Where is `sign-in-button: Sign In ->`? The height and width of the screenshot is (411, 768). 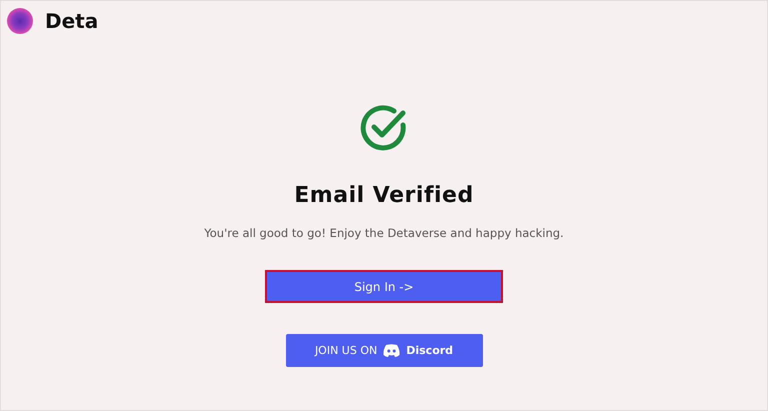 sign-in-button: Sign In -> is located at coordinates (384, 286).